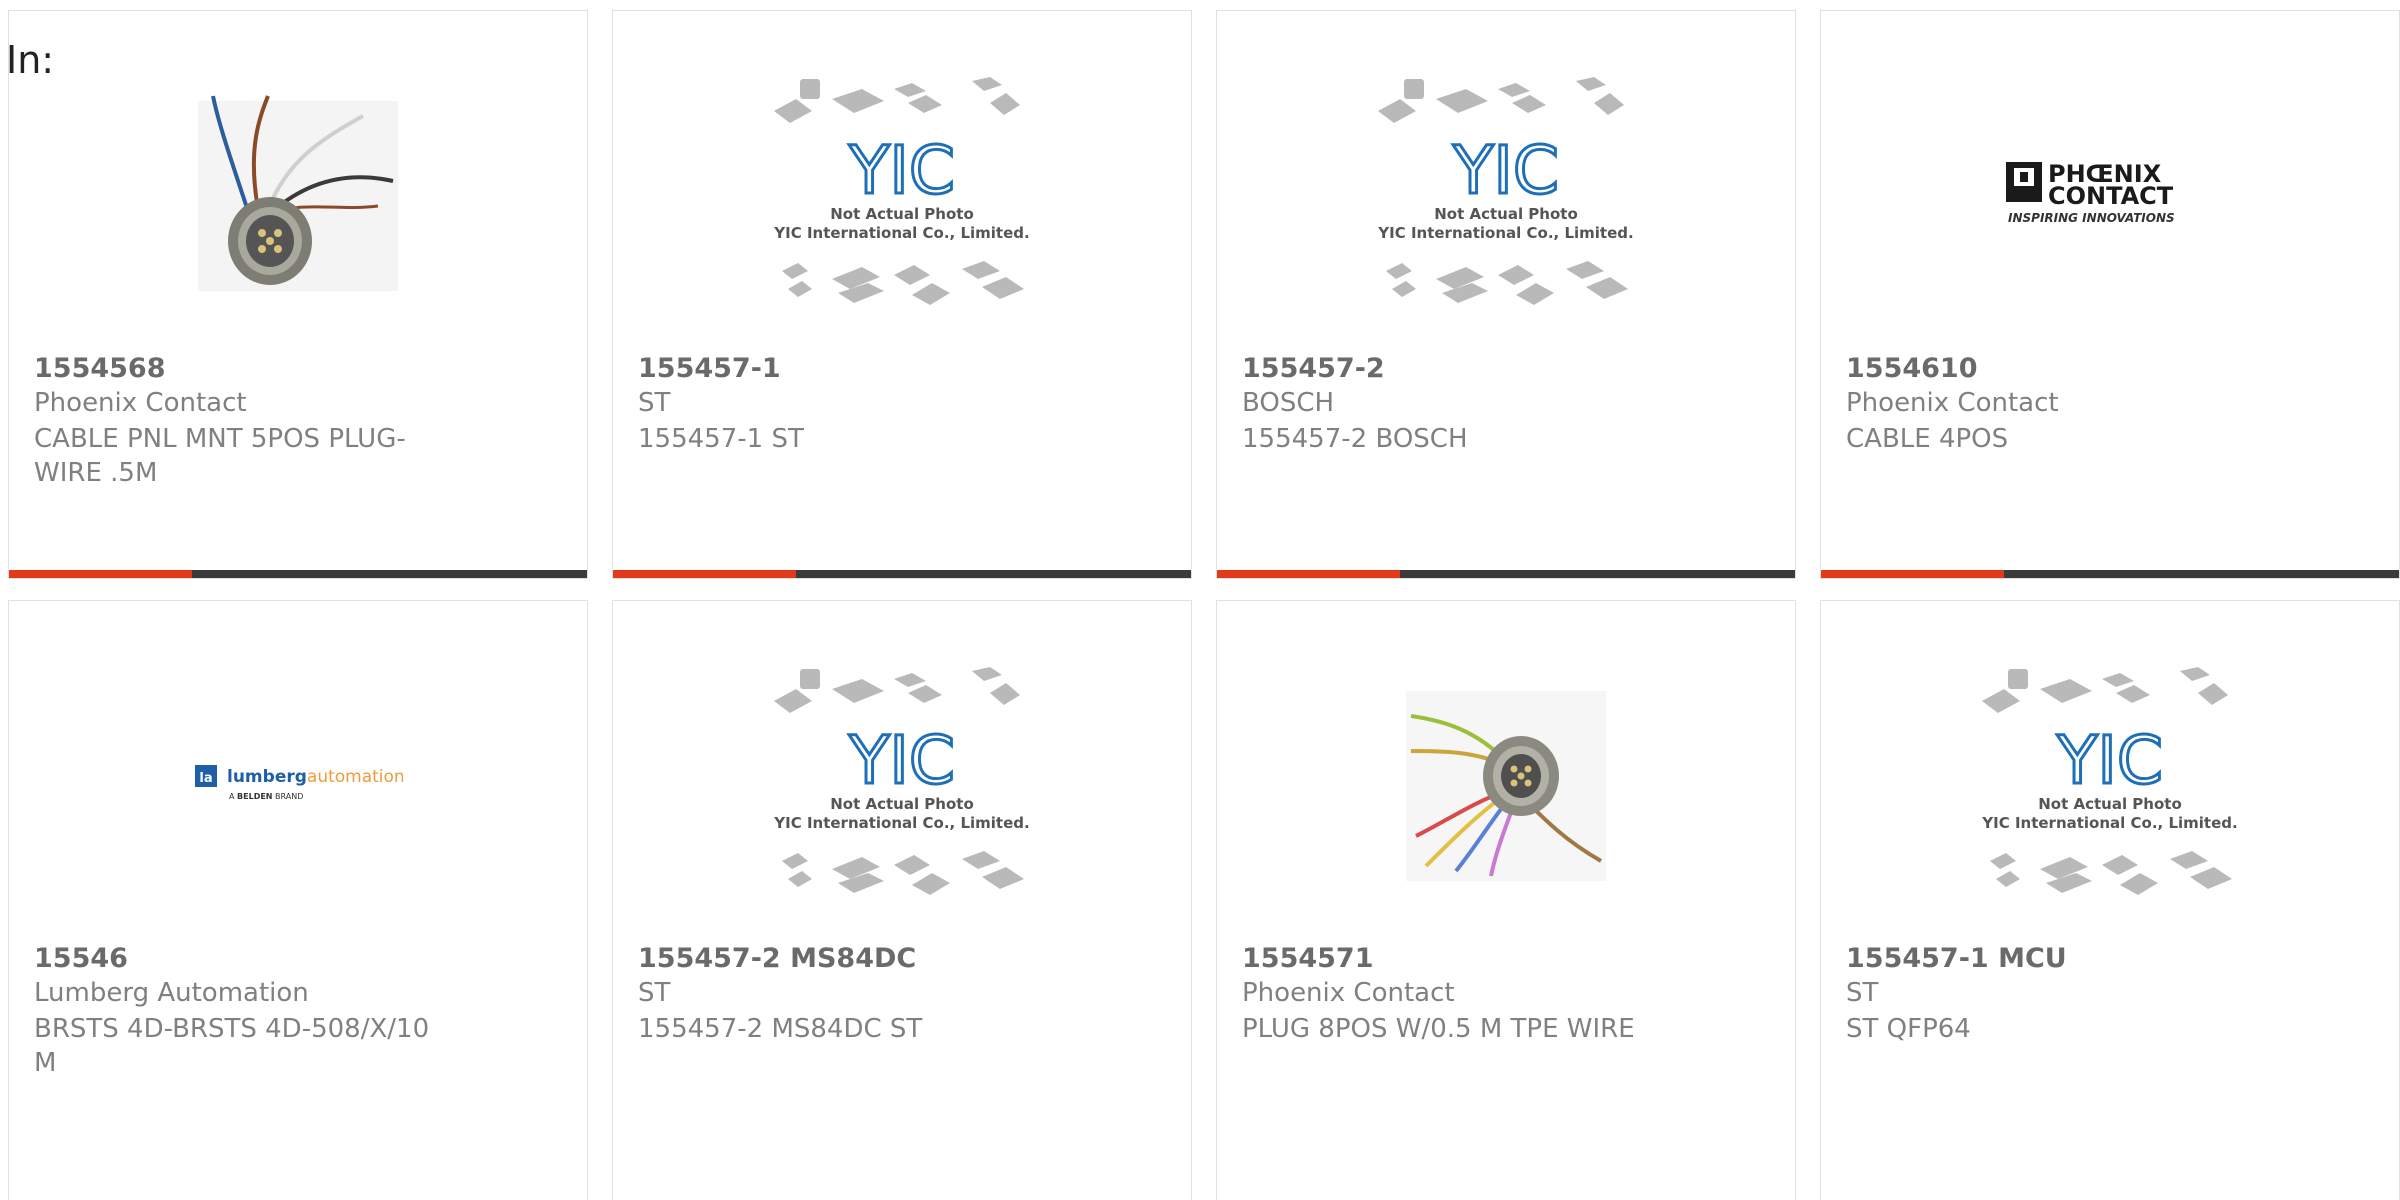 This screenshot has height=1200, width=2400. I want to click on description: BRSTS 4D-BRSTS 4D-508/X/10 M, so click(232, 1046).